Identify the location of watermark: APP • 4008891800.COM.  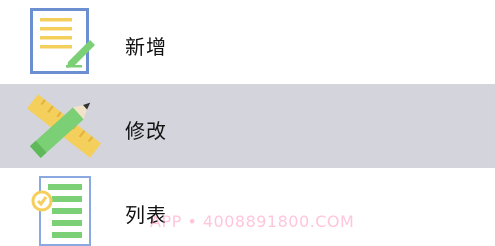
(252, 221).